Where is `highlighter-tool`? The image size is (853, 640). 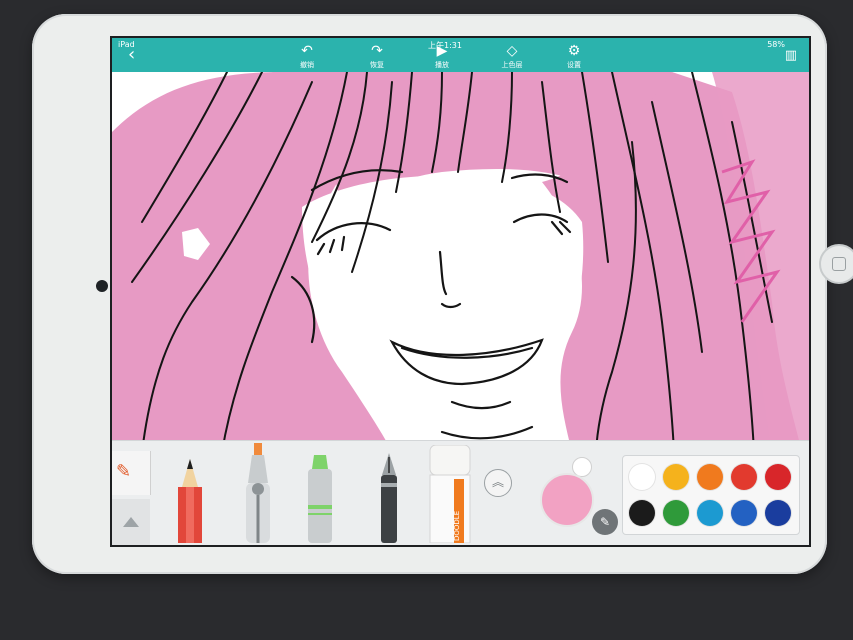 highlighter-tool is located at coordinates (320, 499).